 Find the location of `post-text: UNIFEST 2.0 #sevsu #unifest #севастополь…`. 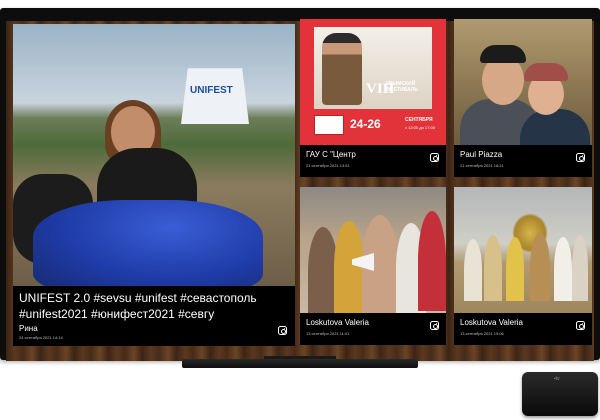

post-text: UNIFEST 2.0 #sevsu #unifest #севастополь… is located at coordinates (138, 306).